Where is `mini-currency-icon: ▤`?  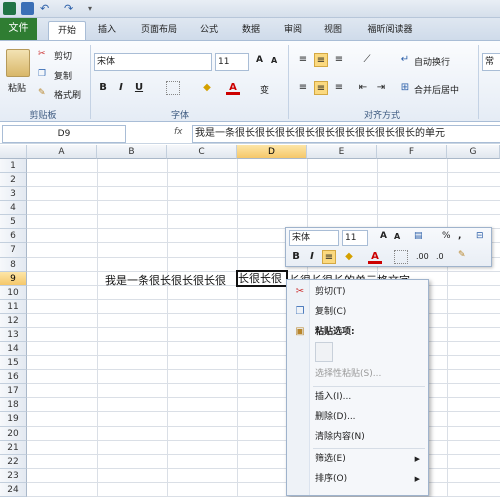 mini-currency-icon: ▤ is located at coordinates (418, 236).